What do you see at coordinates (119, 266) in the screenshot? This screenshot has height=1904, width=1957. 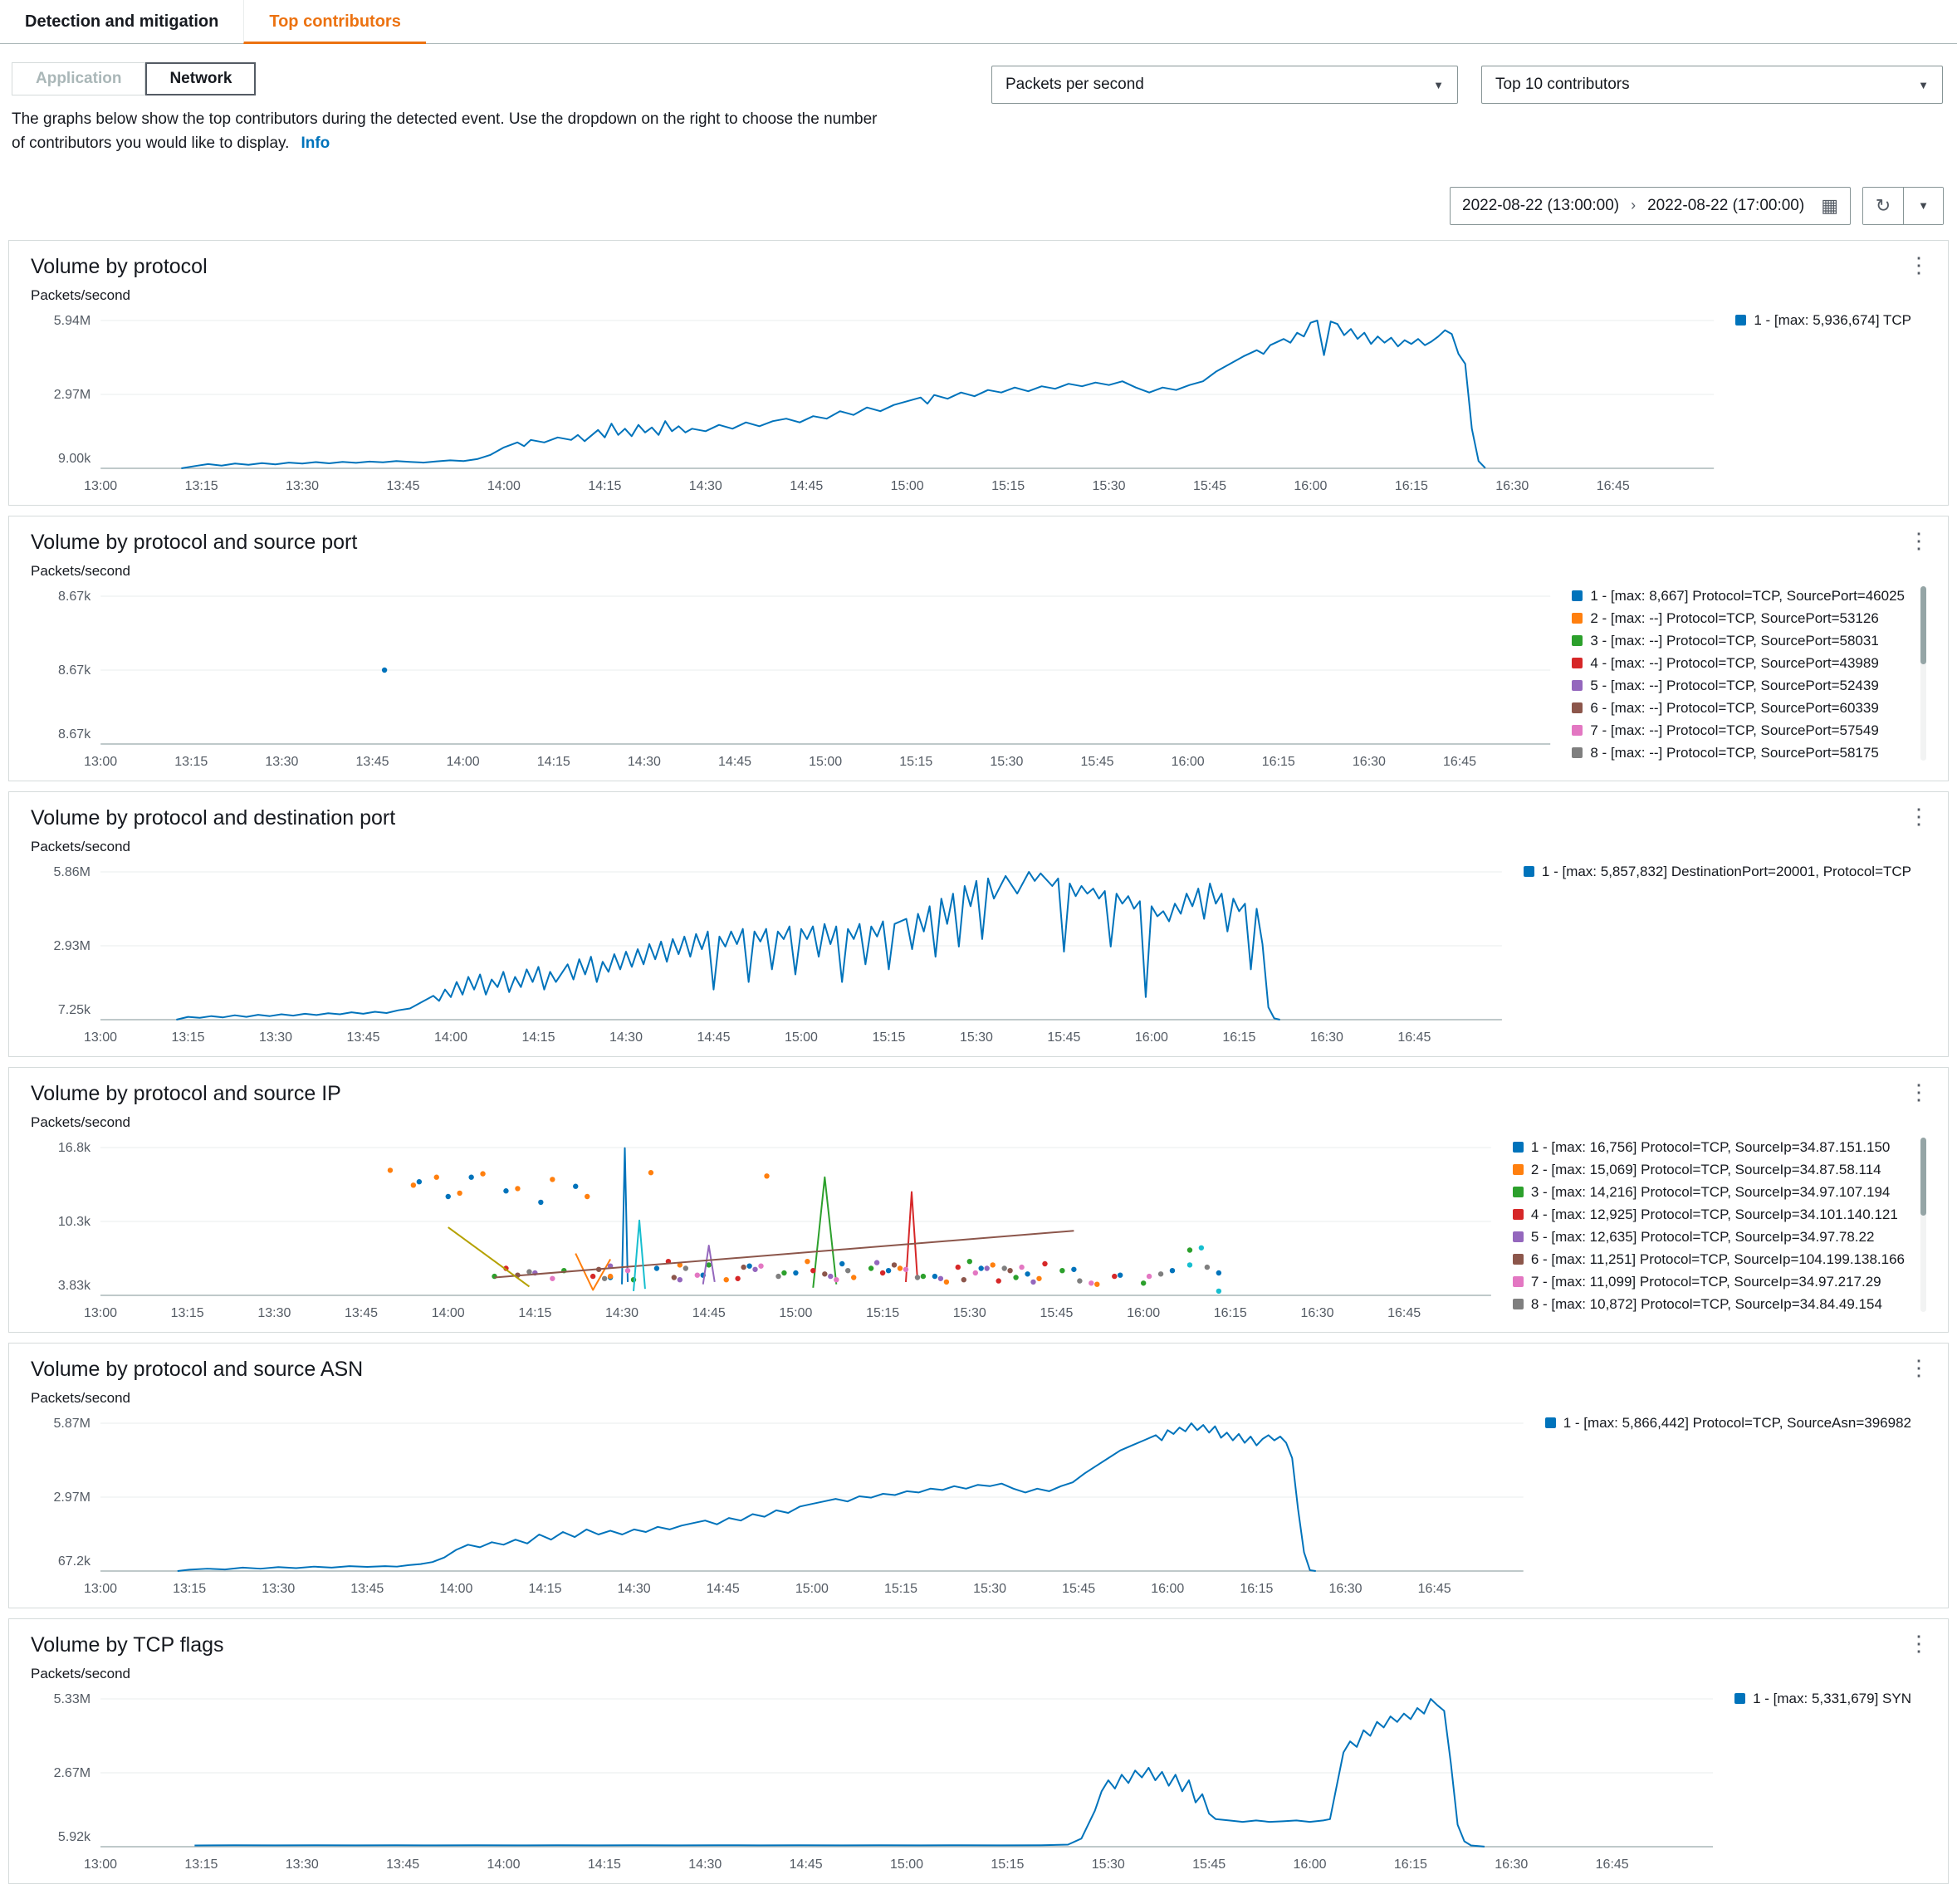 I see `chart-title: Volume by protocol` at bounding box center [119, 266].